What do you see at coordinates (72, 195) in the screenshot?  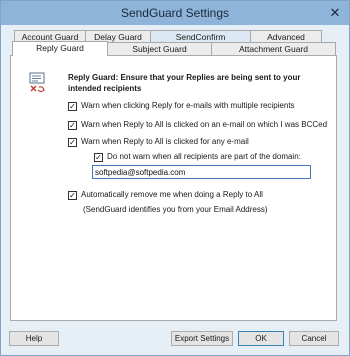 I see `auto-remove-me-checkbox: ✓` at bounding box center [72, 195].